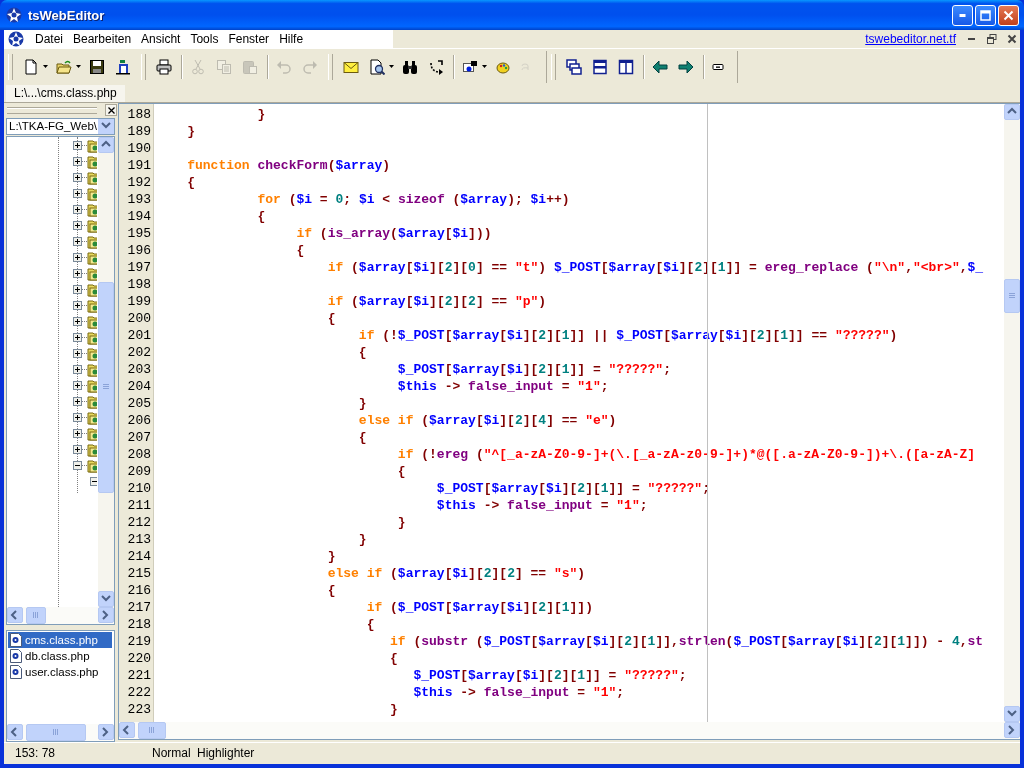 The width and height of the screenshot is (1024, 768). Describe the element at coordinates (487, 420) in the screenshot. I see `code-line: else if ($array[$i][2][4] == "e")` at that location.